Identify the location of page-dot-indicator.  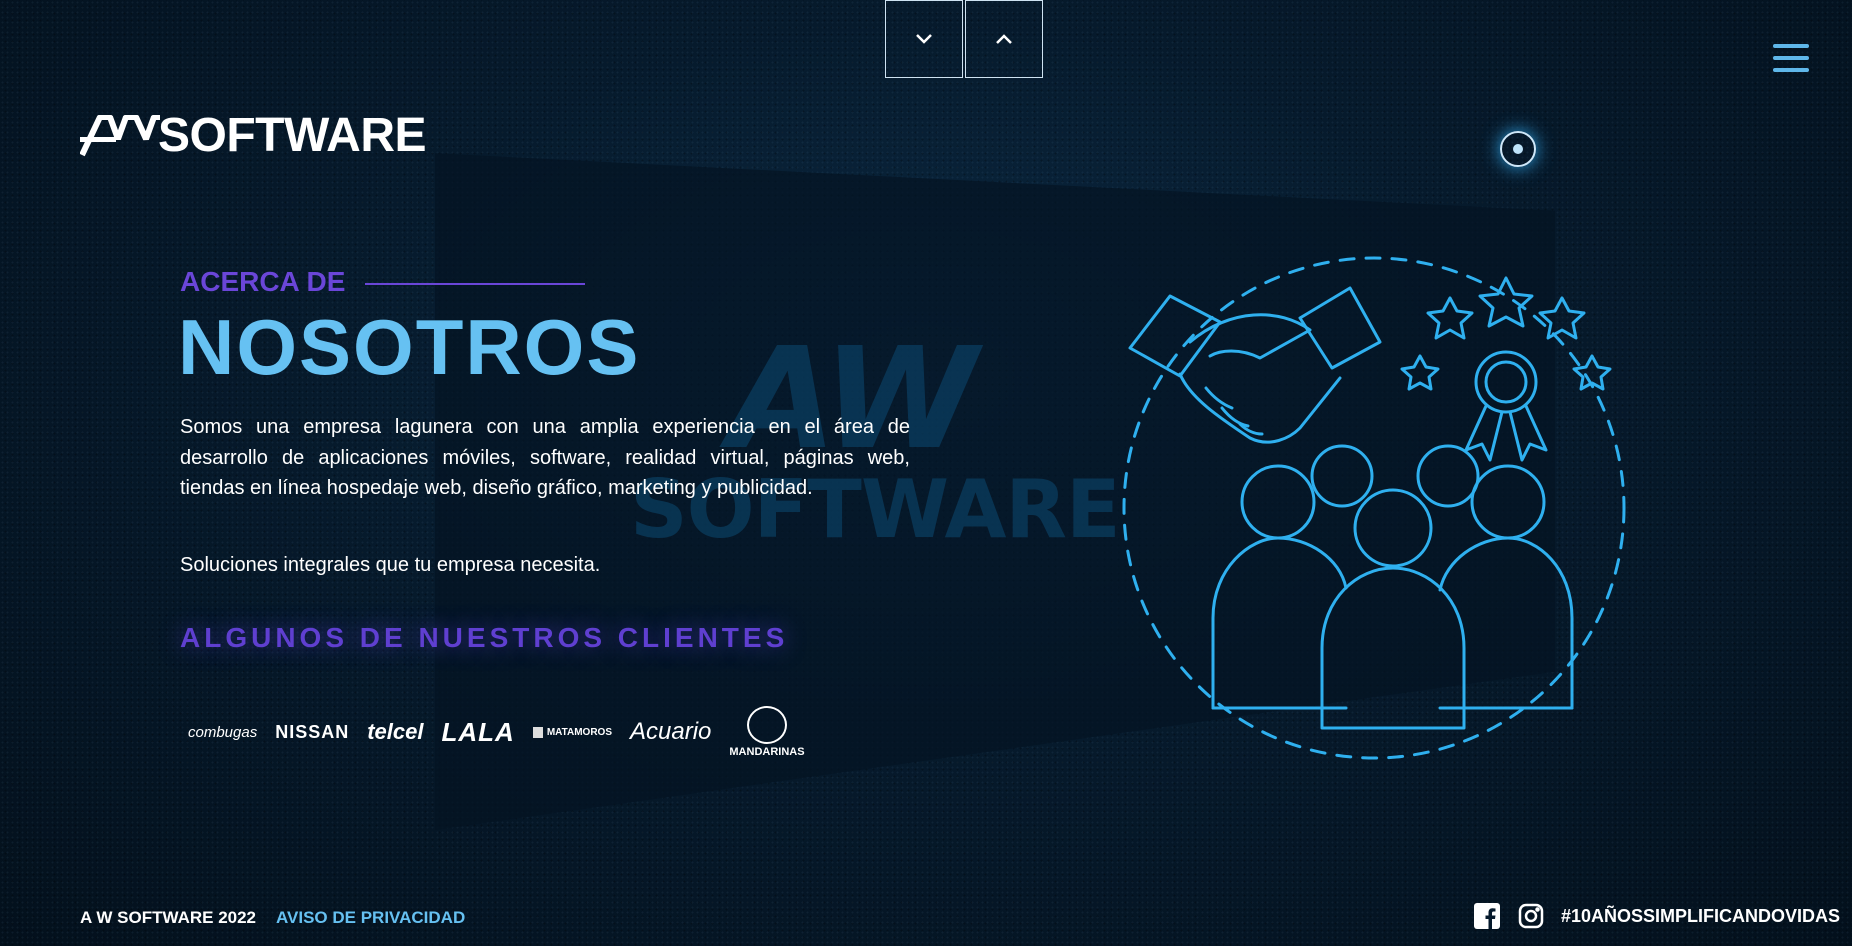
(1518, 149).